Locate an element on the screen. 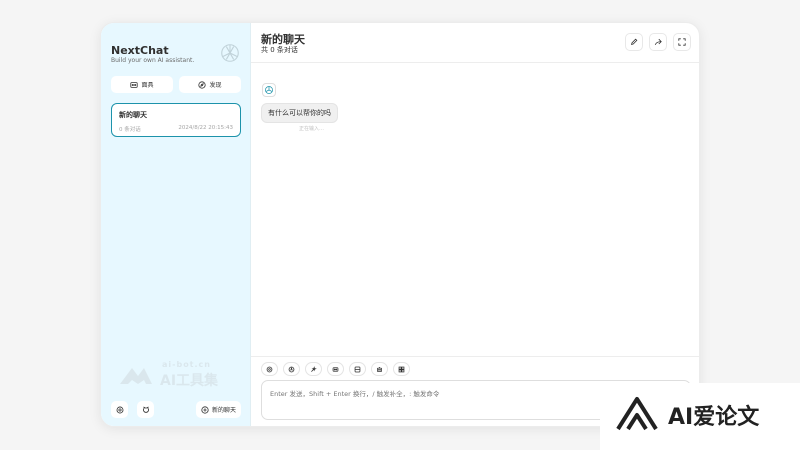 The image size is (800, 450). prompt-tool-button is located at coordinates (313, 369).